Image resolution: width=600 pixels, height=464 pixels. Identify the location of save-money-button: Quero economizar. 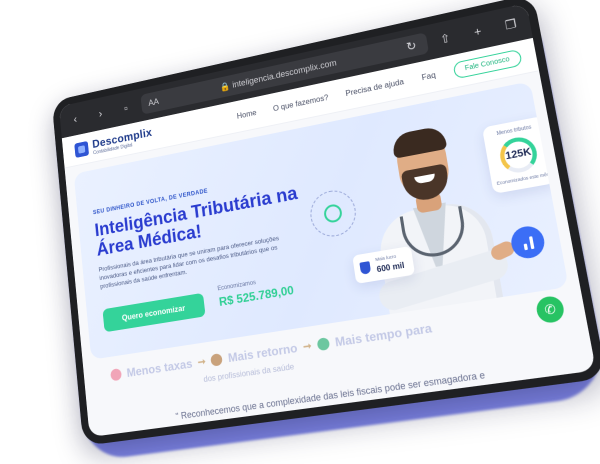
(154, 312).